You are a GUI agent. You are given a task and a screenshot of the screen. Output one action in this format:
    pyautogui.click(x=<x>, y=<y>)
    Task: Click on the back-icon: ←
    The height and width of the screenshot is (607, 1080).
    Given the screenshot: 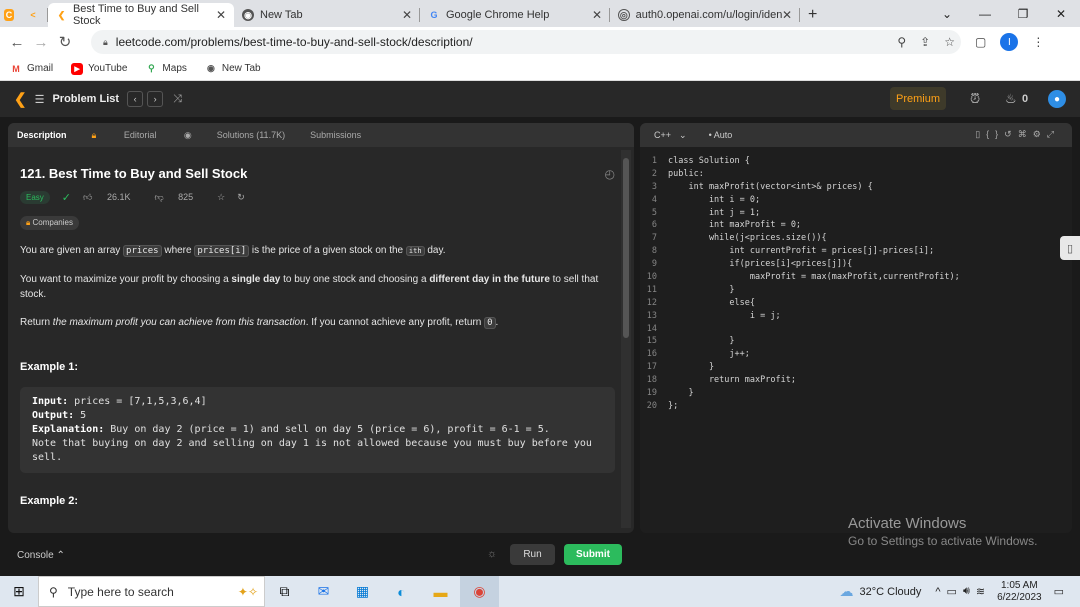 What is the action you would take?
    pyautogui.click(x=17, y=42)
    